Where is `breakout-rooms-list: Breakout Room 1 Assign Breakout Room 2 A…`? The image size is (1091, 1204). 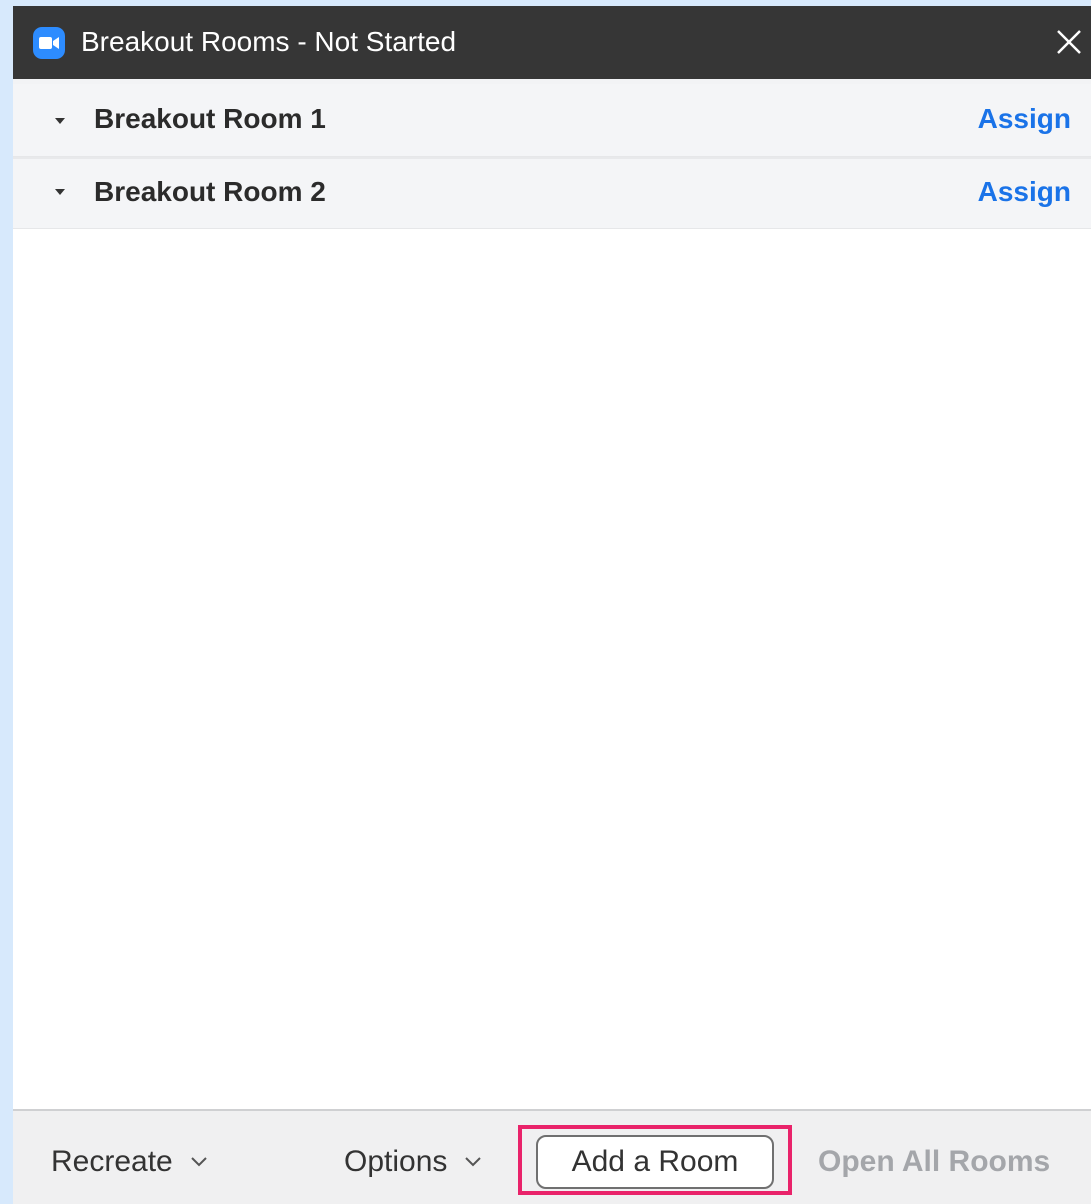
breakout-rooms-list: Breakout Room 1 Assign Breakout Room 2 A… is located at coordinates (552, 154).